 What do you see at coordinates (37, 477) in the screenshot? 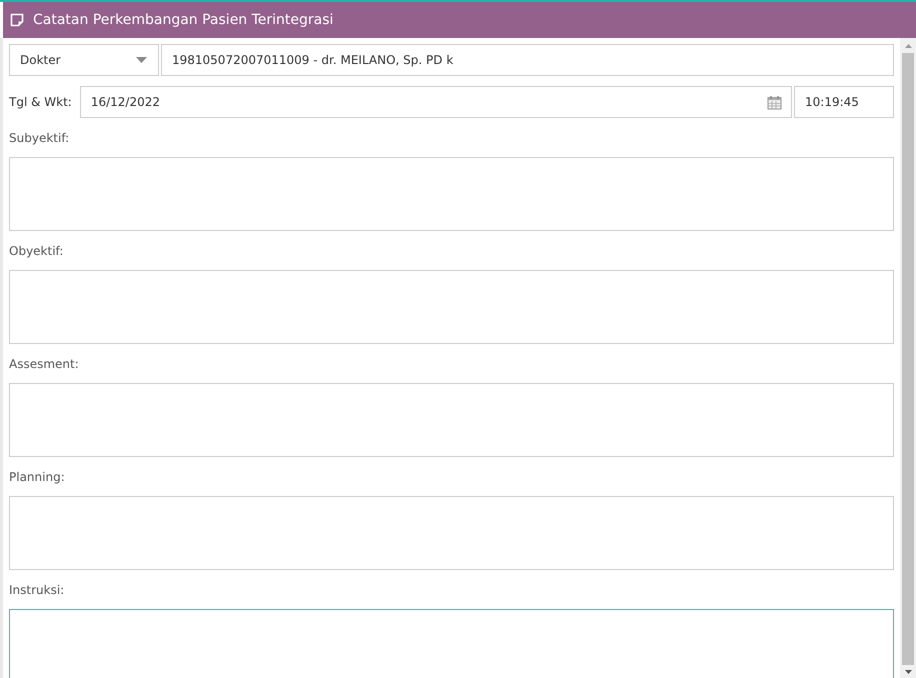
I see `field-label: Planning:` at bounding box center [37, 477].